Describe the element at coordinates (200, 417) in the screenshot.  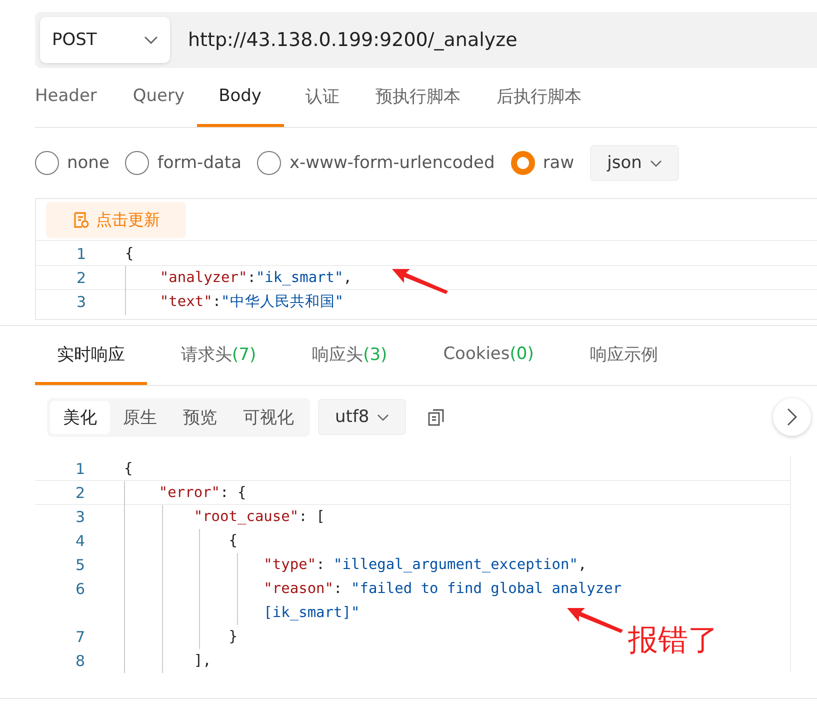
I see `view-mode-button: 预览` at that location.